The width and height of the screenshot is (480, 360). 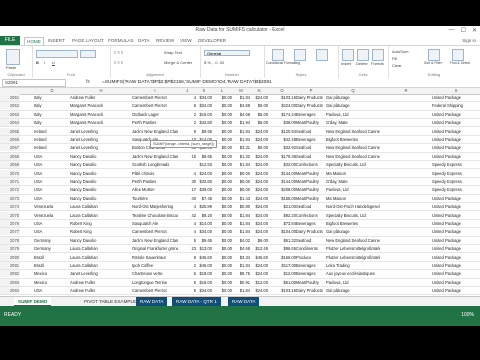 What do you see at coordinates (155, 265) in the screenshot?
I see `table-cell: Ipoh Coffee` at bounding box center [155, 265].